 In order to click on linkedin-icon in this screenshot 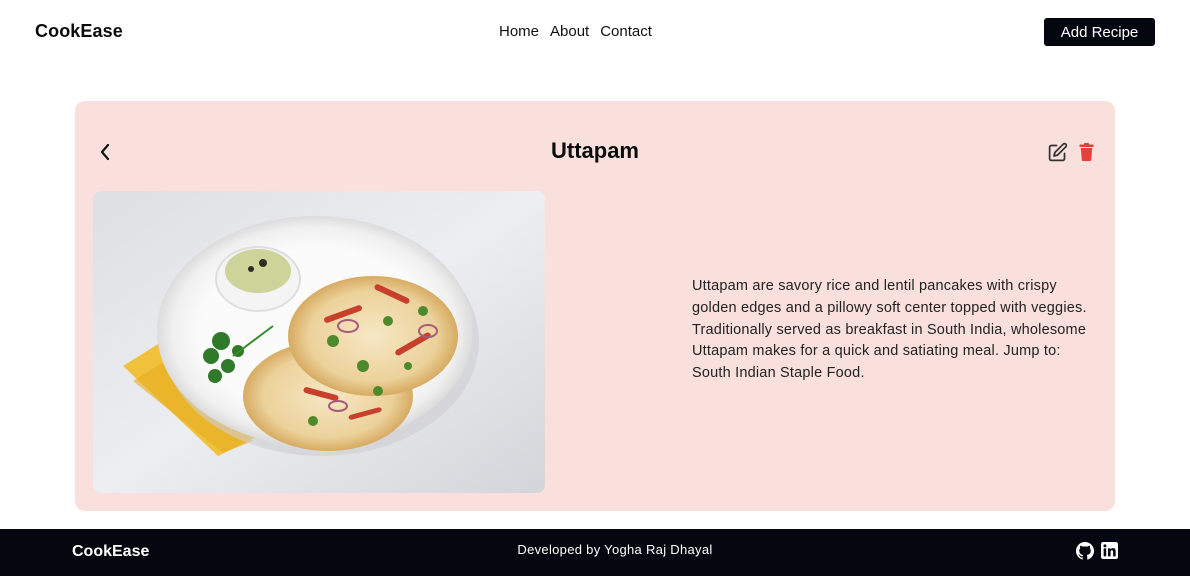, I will do `click(1109, 550)`.